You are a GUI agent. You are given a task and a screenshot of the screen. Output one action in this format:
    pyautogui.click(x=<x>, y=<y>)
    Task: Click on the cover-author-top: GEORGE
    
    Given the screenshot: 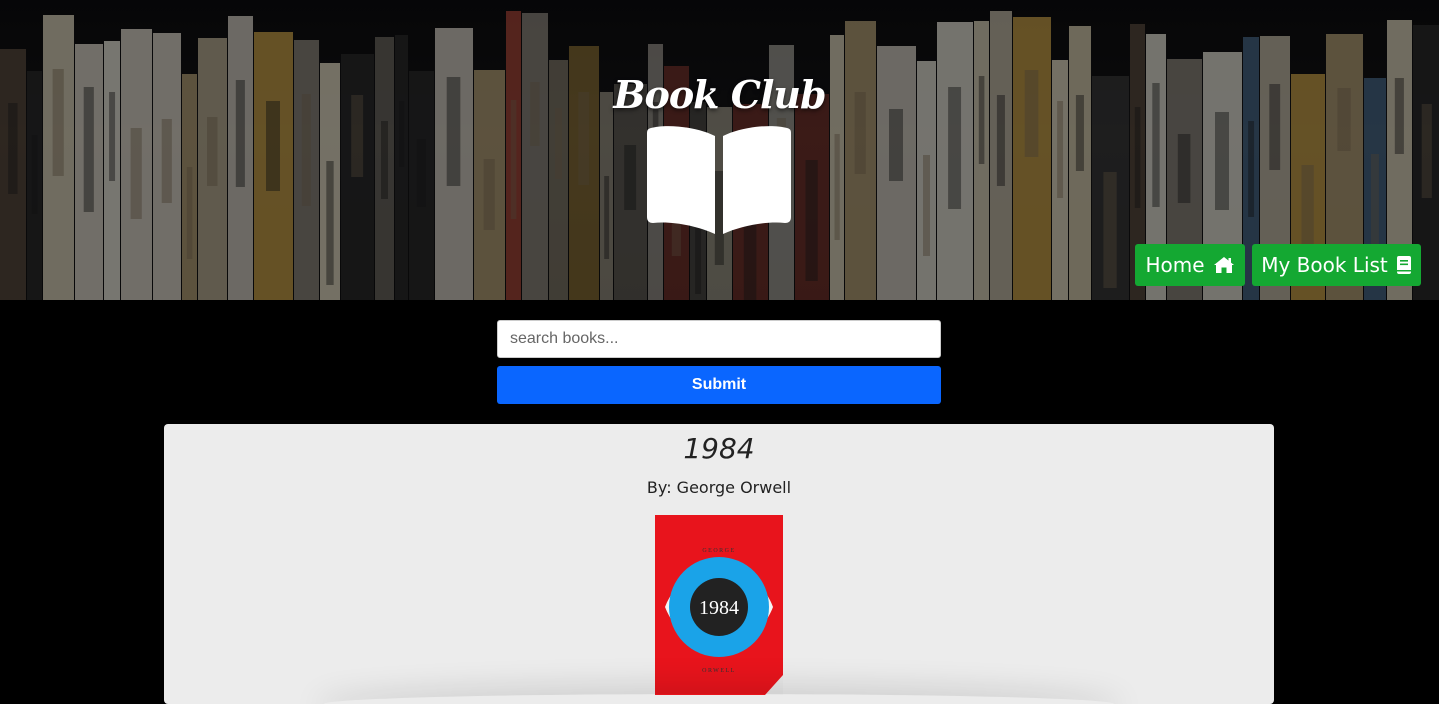 What is the action you would take?
    pyautogui.click(x=718, y=551)
    